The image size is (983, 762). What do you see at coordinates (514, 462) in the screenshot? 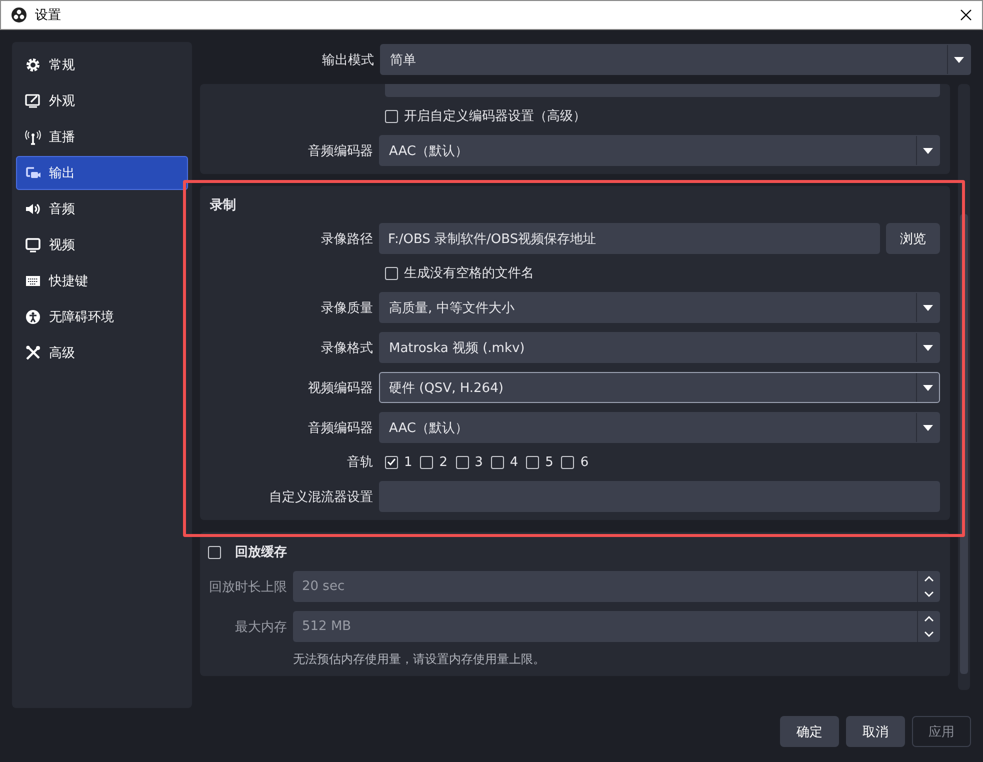
I see `track-number: 4` at bounding box center [514, 462].